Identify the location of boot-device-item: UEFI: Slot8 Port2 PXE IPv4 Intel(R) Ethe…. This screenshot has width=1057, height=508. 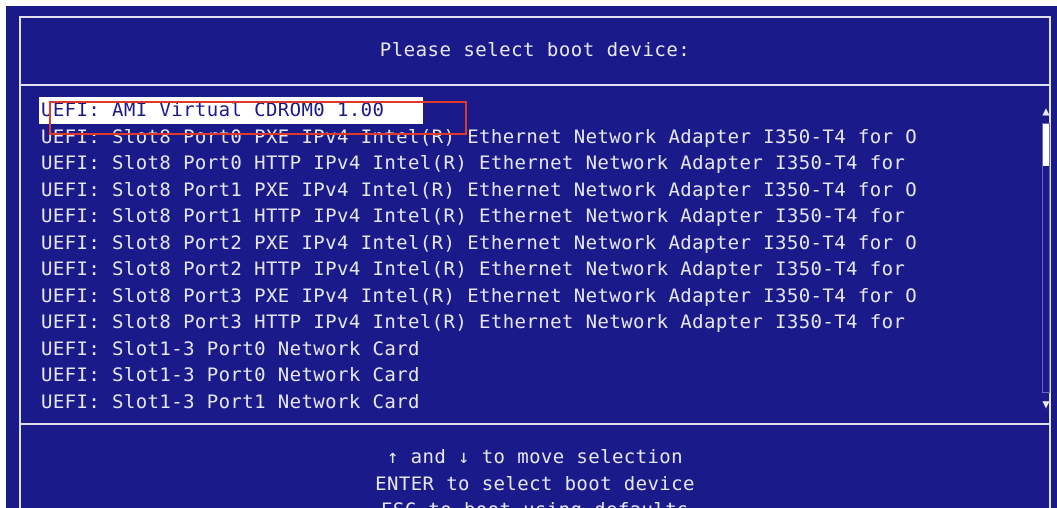
(536, 243).